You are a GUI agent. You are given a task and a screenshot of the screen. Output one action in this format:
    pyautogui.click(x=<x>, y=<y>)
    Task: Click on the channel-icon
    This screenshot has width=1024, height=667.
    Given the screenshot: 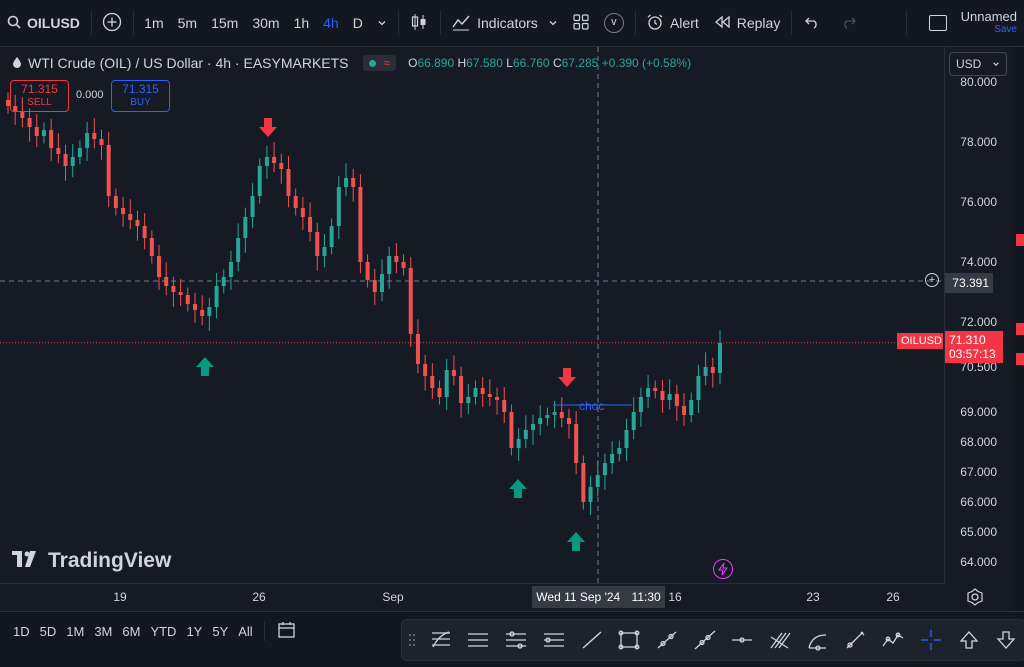 What is the action you would take?
    pyautogui.click(x=516, y=640)
    